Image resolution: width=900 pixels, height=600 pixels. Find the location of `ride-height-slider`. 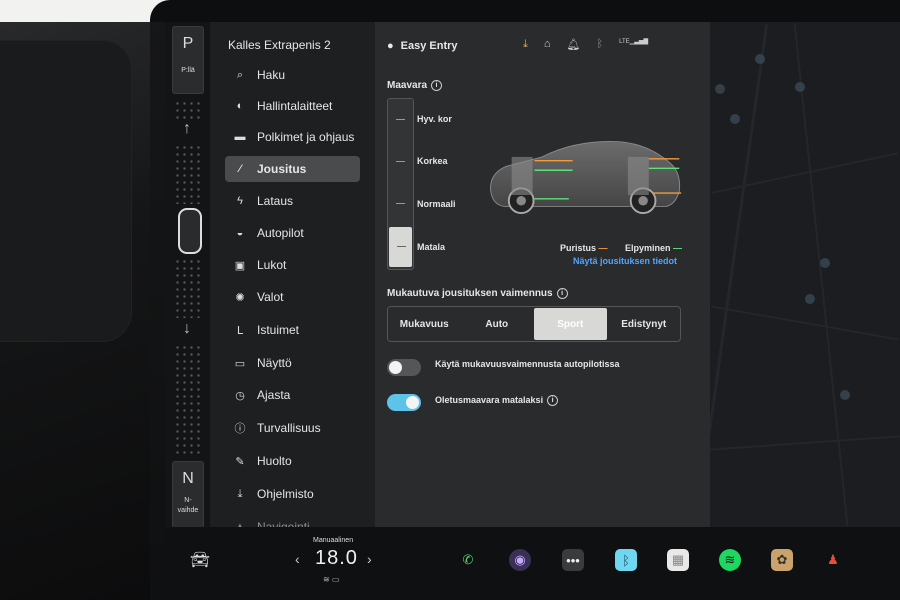

ride-height-slider is located at coordinates (400, 184).